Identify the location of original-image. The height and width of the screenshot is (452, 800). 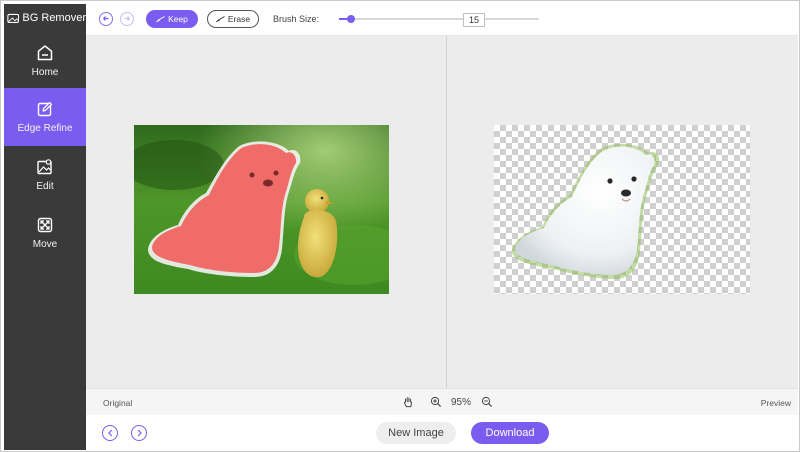
(261, 209).